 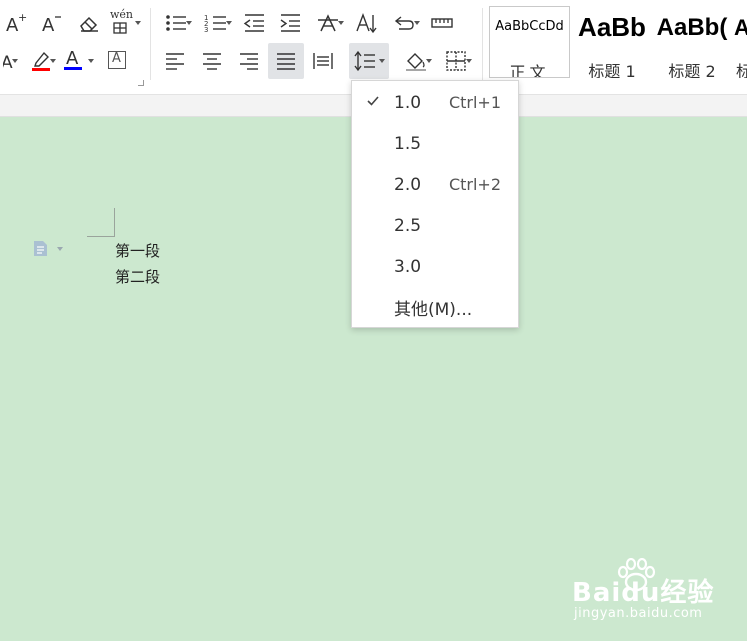 I want to click on document-paragraph-1: 第一段, so click(x=137, y=250).